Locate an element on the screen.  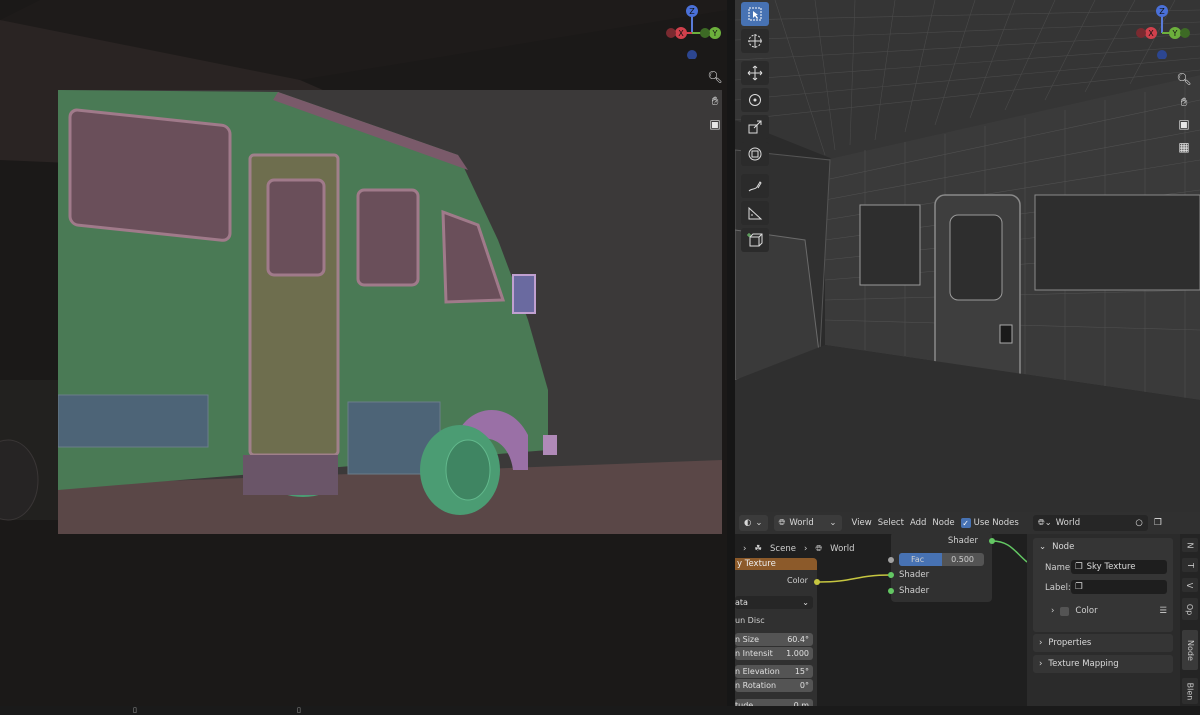
label-field: ❐ is located at coordinates (1119, 587).